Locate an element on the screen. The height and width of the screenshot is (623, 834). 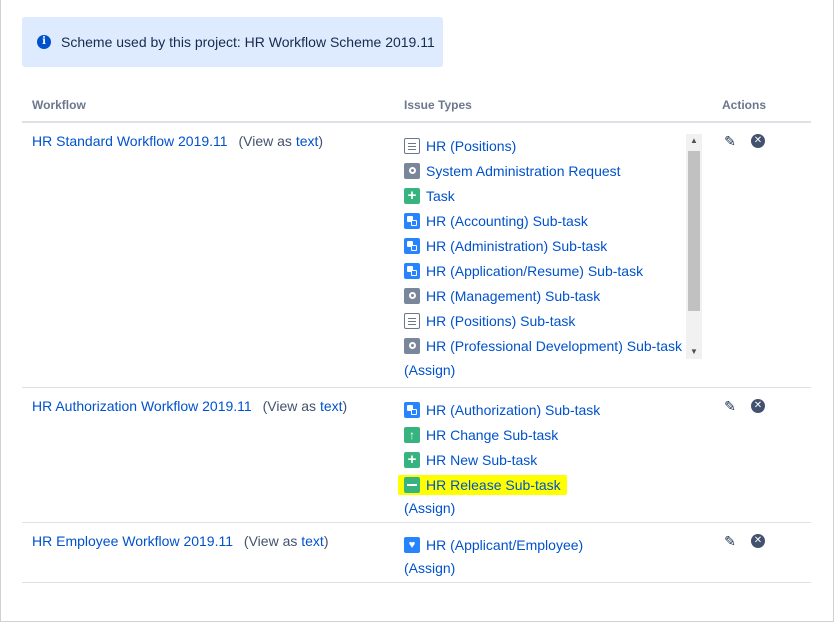
issue-type-item: HR (Management) Sub-task is located at coordinates (543, 295).